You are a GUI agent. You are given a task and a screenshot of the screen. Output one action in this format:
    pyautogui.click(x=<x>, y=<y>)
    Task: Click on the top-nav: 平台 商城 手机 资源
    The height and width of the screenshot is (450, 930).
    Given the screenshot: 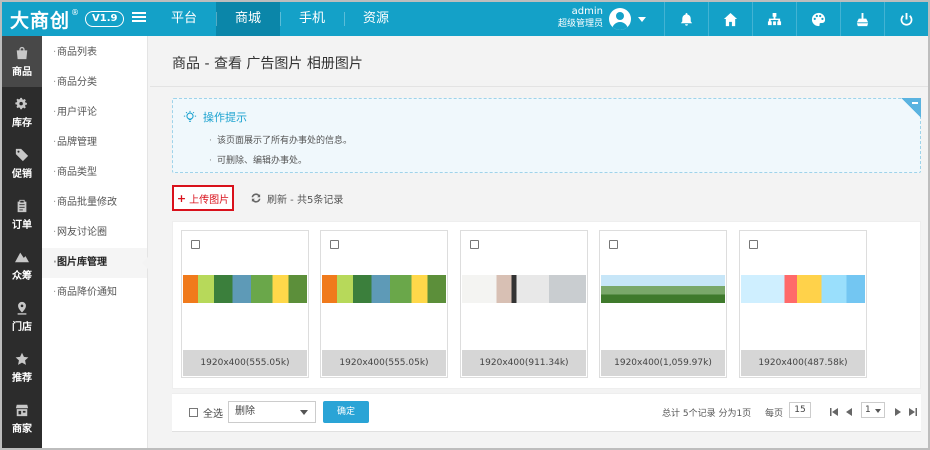 What is the action you would take?
    pyautogui.click(x=280, y=19)
    